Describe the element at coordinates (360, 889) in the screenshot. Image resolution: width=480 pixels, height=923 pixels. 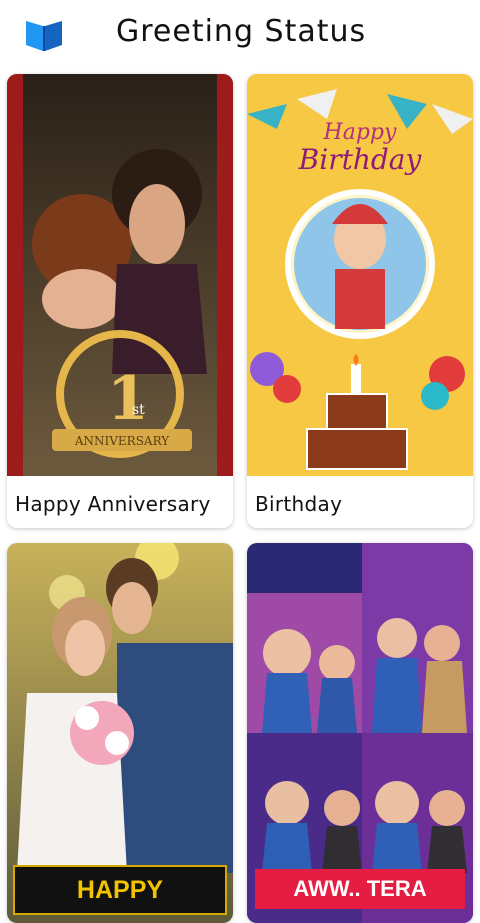
I see `video-banner: AWW.. TERA` at that location.